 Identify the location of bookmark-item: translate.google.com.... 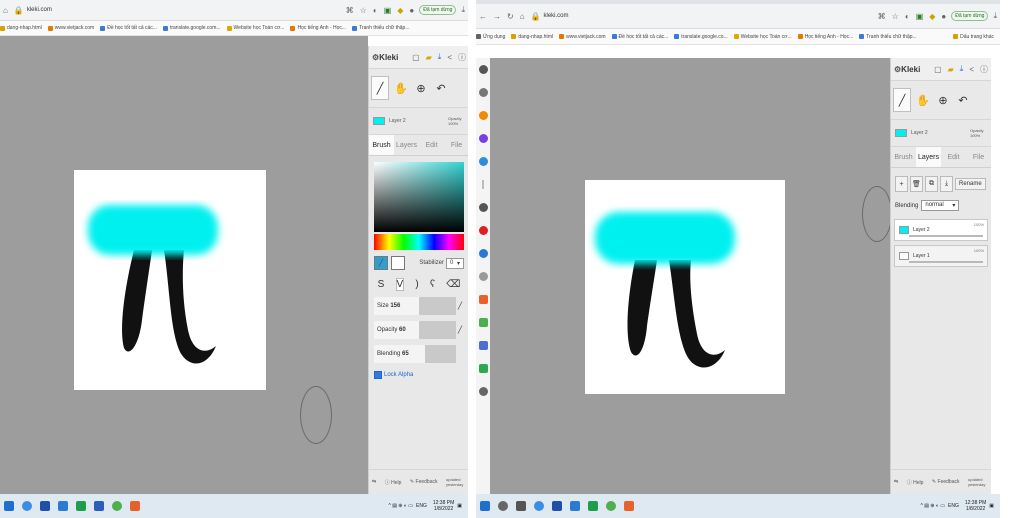
(191, 28).